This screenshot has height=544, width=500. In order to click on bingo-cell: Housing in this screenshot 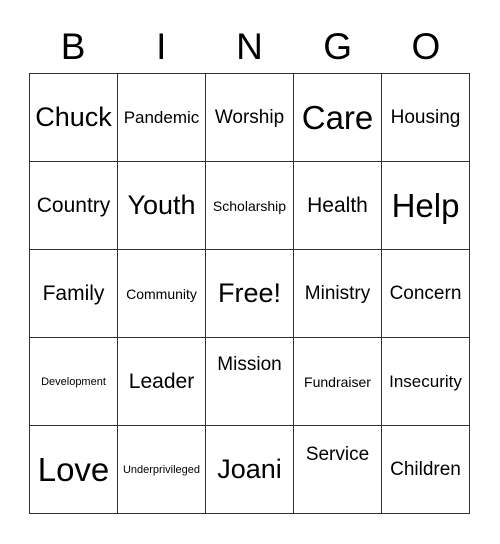, I will do `click(426, 118)`.